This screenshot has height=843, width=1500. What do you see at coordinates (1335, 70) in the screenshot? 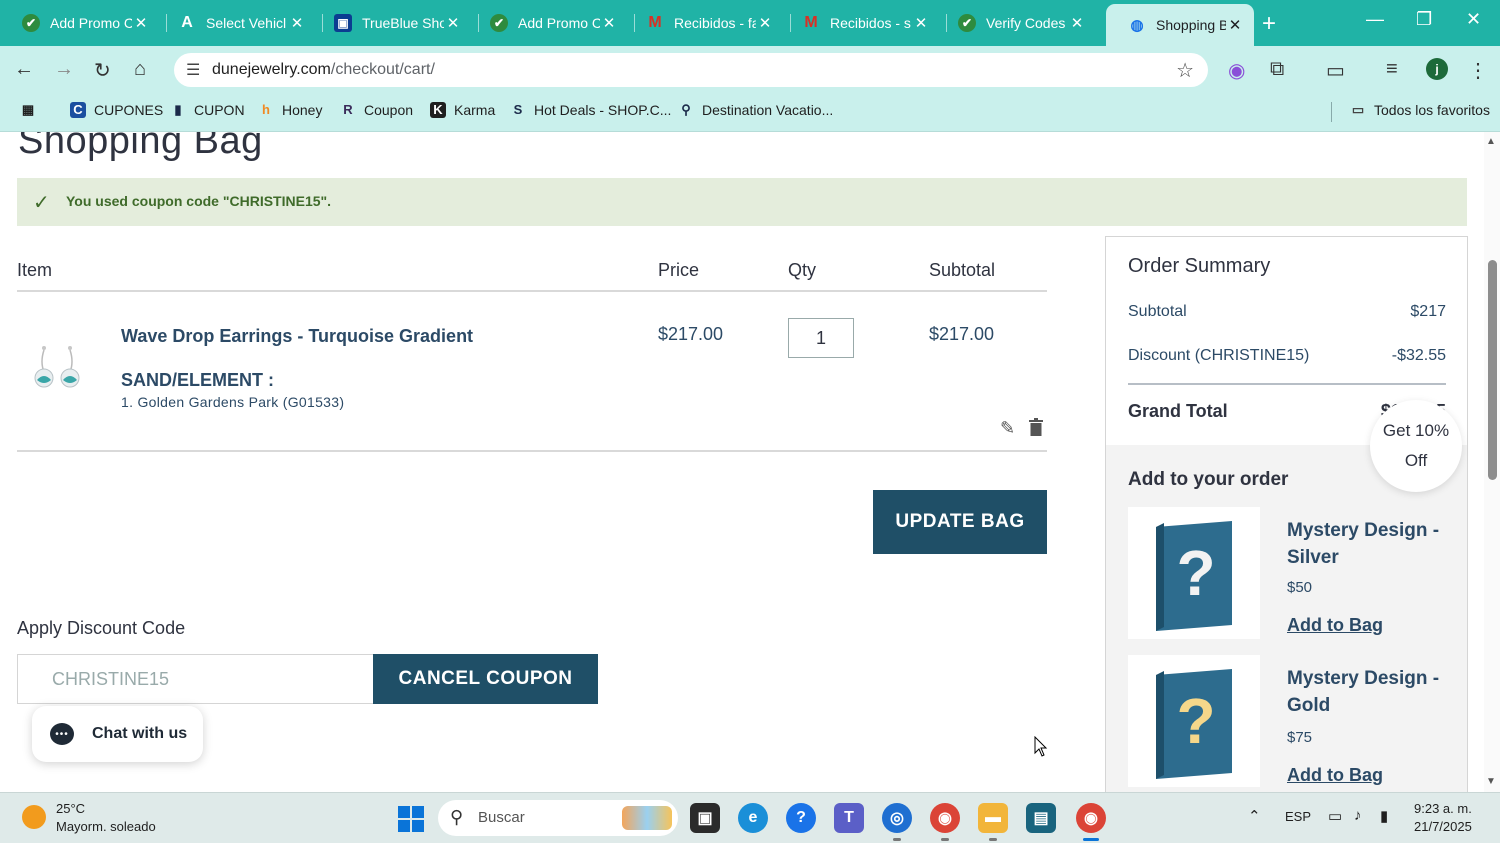
I see `cast-icon: ▭` at bounding box center [1335, 70].